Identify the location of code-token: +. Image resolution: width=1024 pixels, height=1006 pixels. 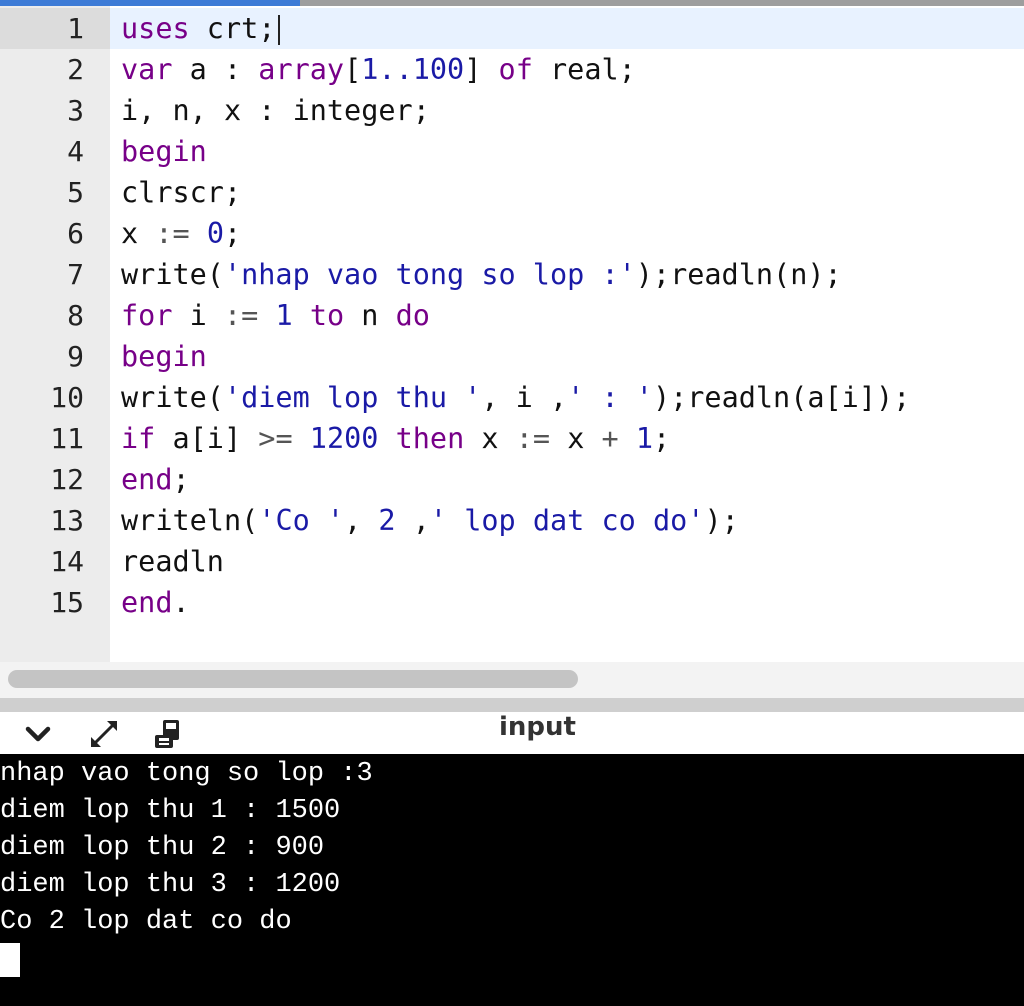
(610, 438).